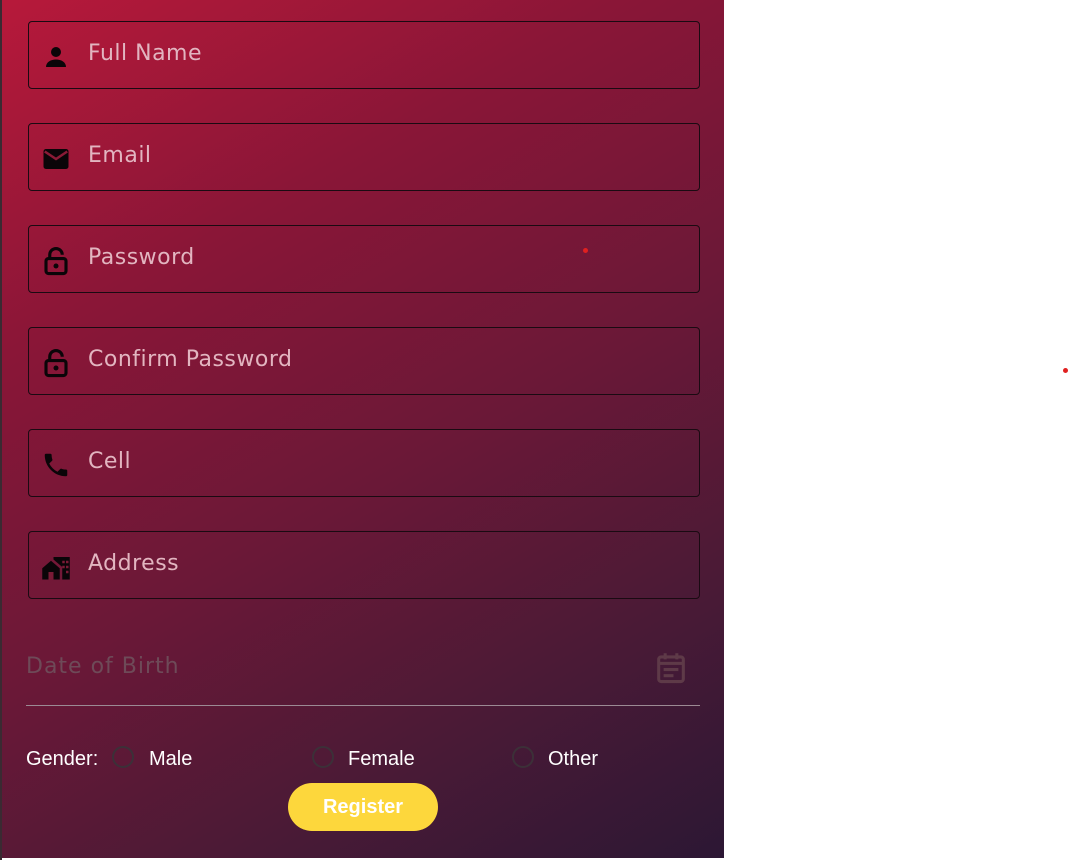 This screenshot has width=1069, height=860. I want to click on register-button: Register, so click(363, 807).